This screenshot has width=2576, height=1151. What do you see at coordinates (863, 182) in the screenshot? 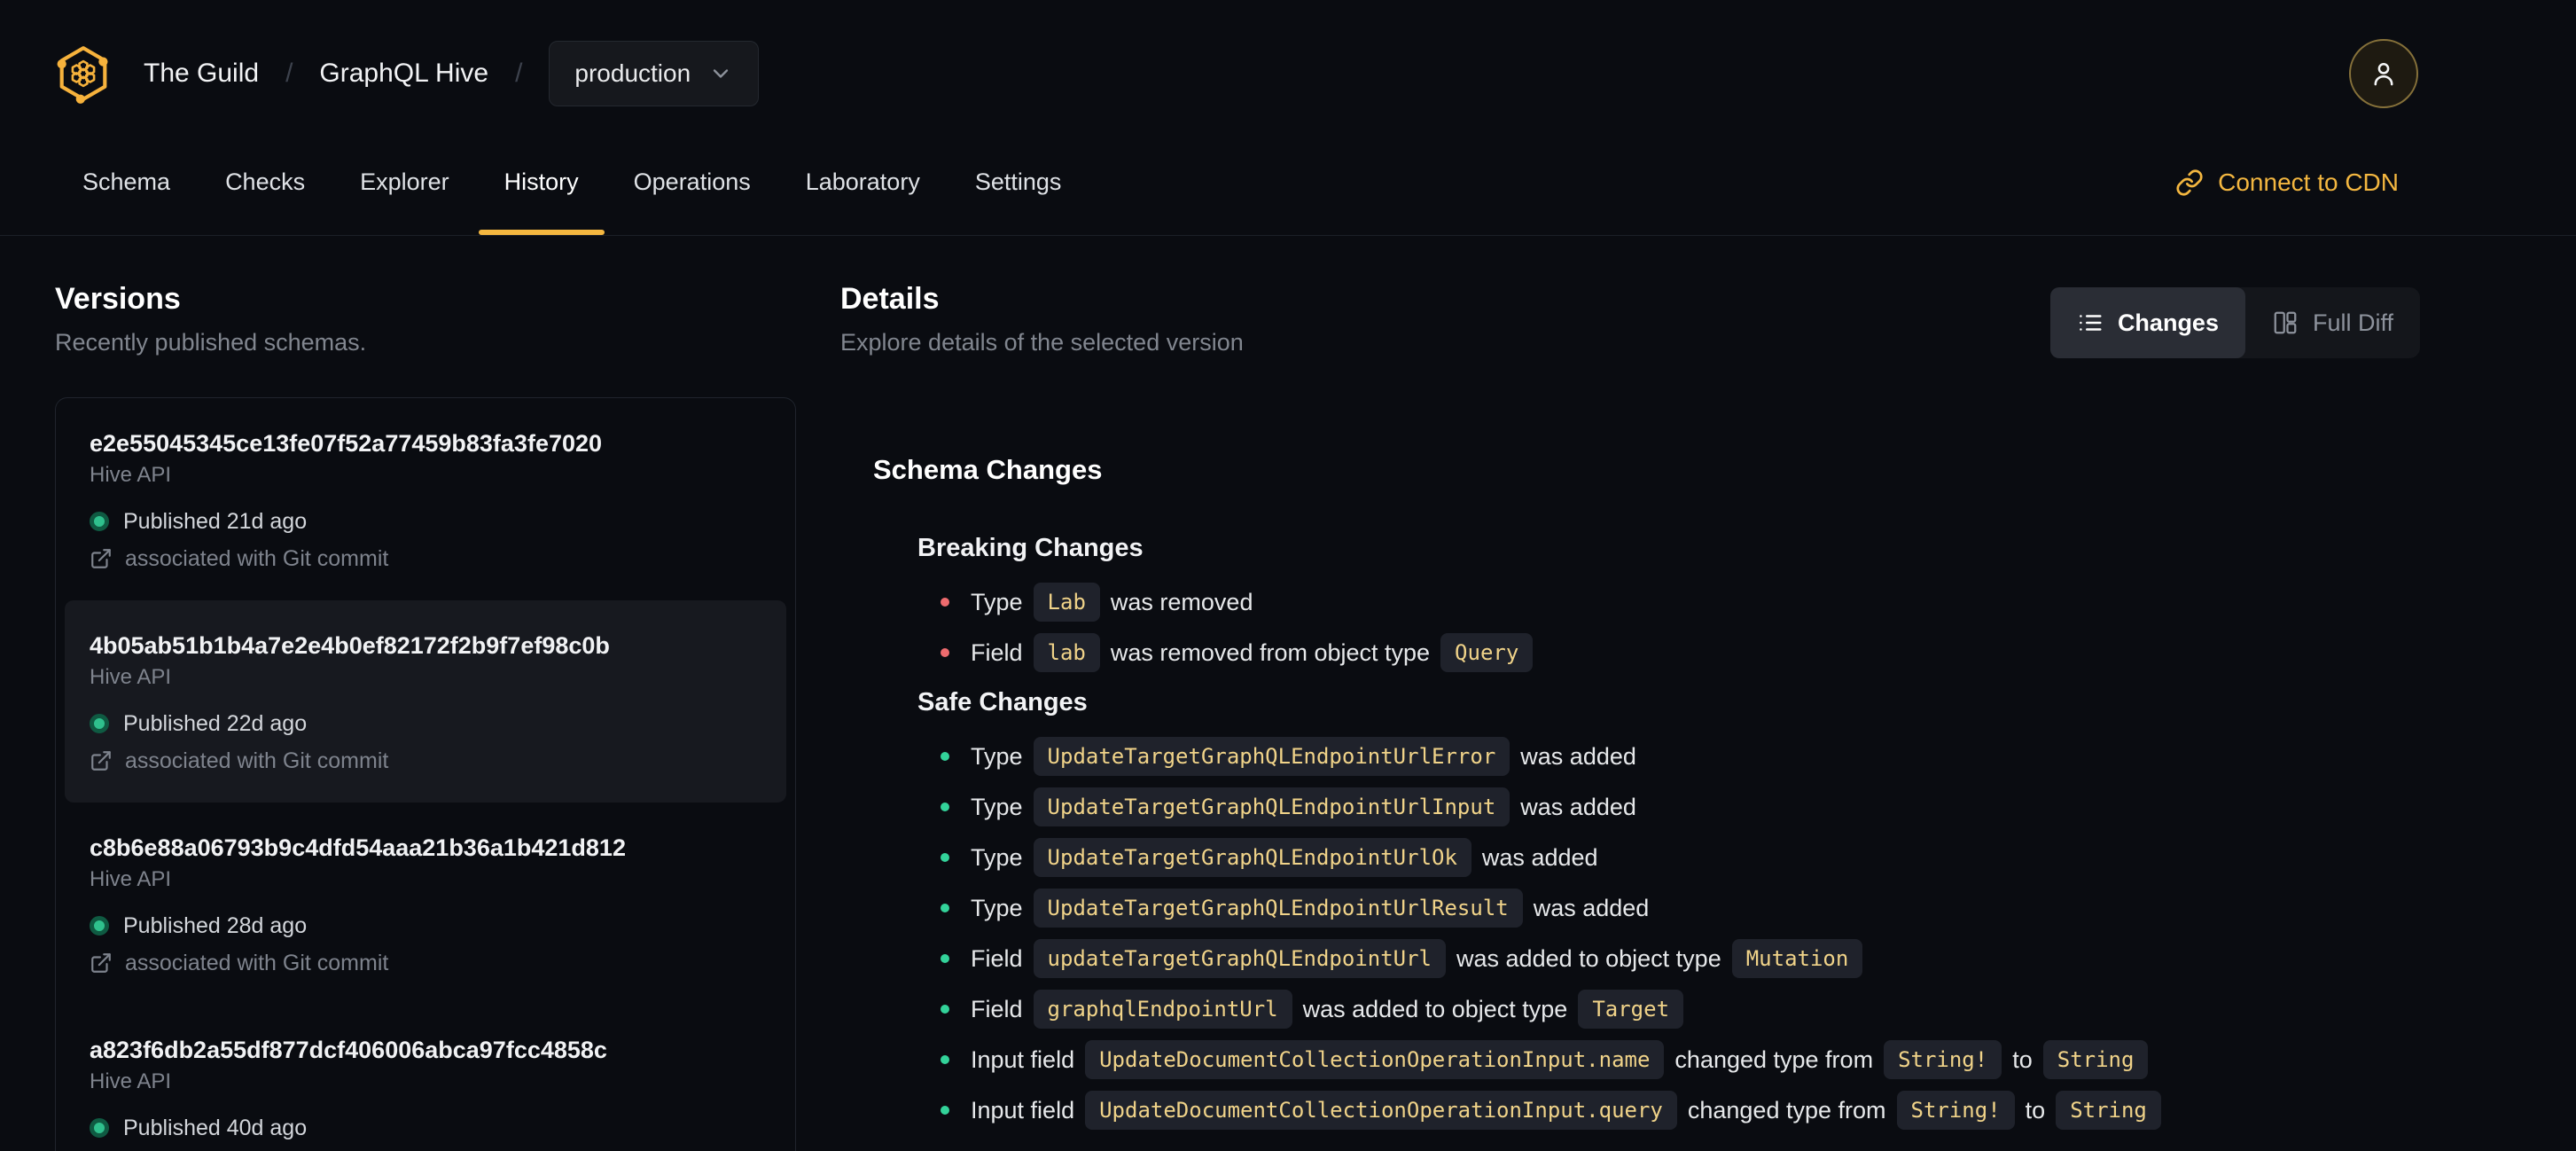
I see `tab-laboratory: Laboratory` at bounding box center [863, 182].